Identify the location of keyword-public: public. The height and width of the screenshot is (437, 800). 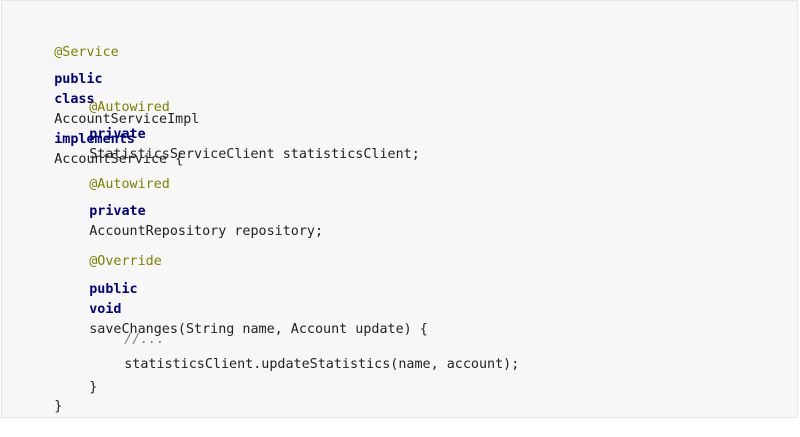
(113, 289).